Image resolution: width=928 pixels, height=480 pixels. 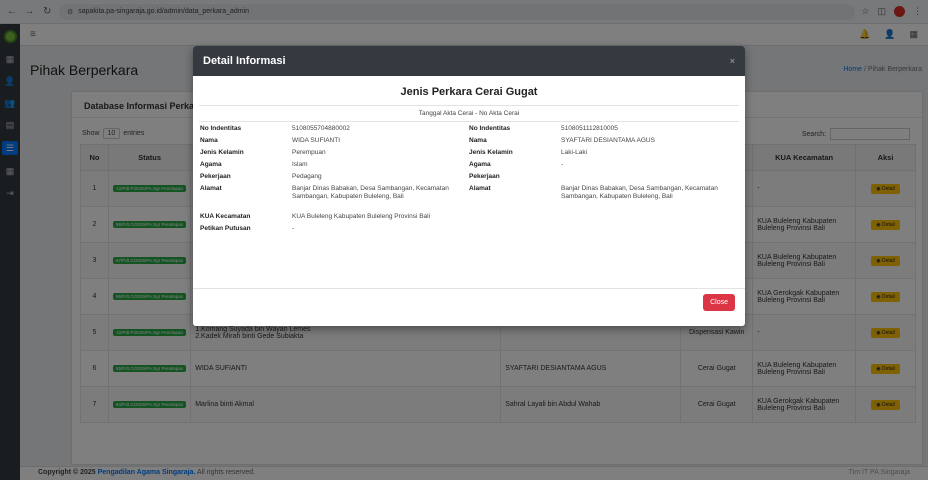 I want to click on info-row: Nama SYAFTARI DESIANTAMA AGUS, so click(x=603, y=143).